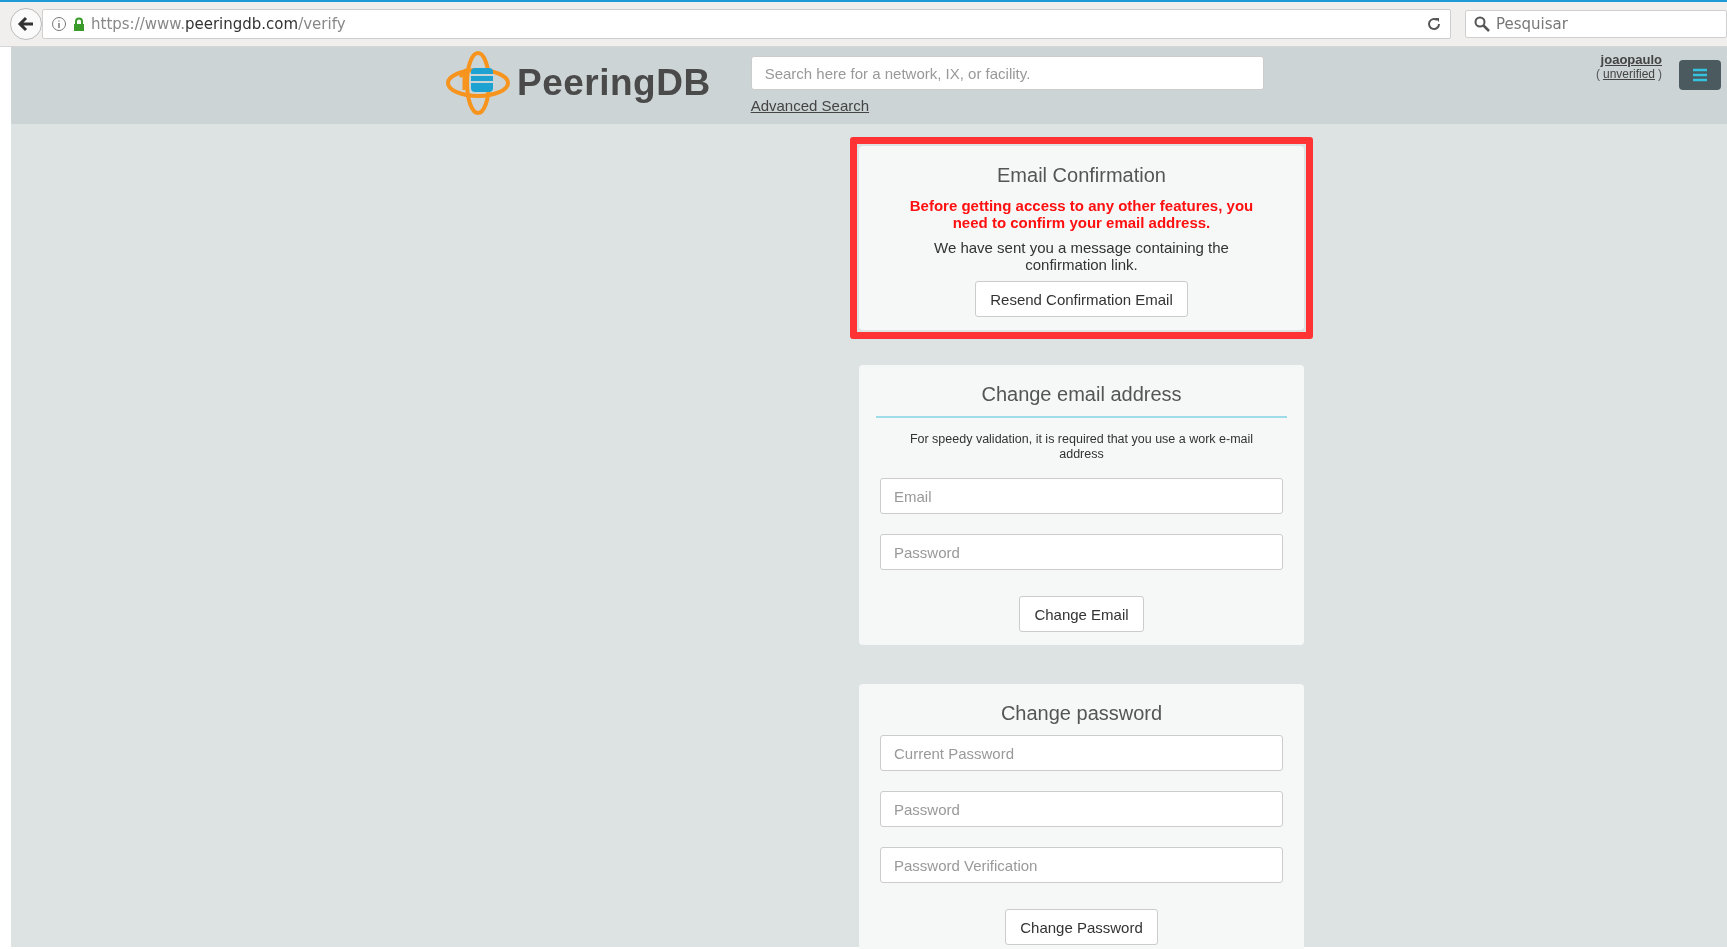 Image resolution: width=1727 pixels, height=949 pixels. I want to click on logo-icon, so click(478, 83).